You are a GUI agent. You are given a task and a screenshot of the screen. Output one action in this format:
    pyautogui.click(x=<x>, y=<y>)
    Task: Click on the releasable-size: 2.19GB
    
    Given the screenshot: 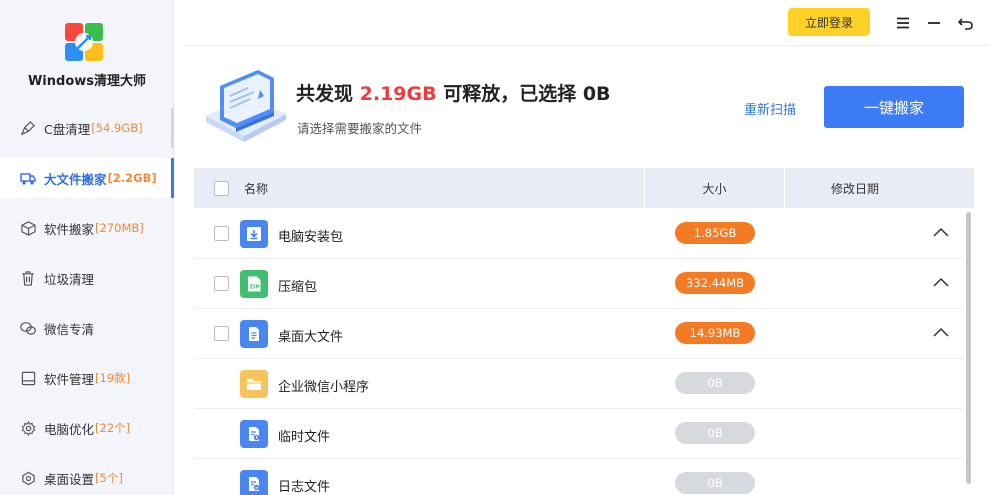 What is the action you would take?
    pyautogui.click(x=398, y=94)
    